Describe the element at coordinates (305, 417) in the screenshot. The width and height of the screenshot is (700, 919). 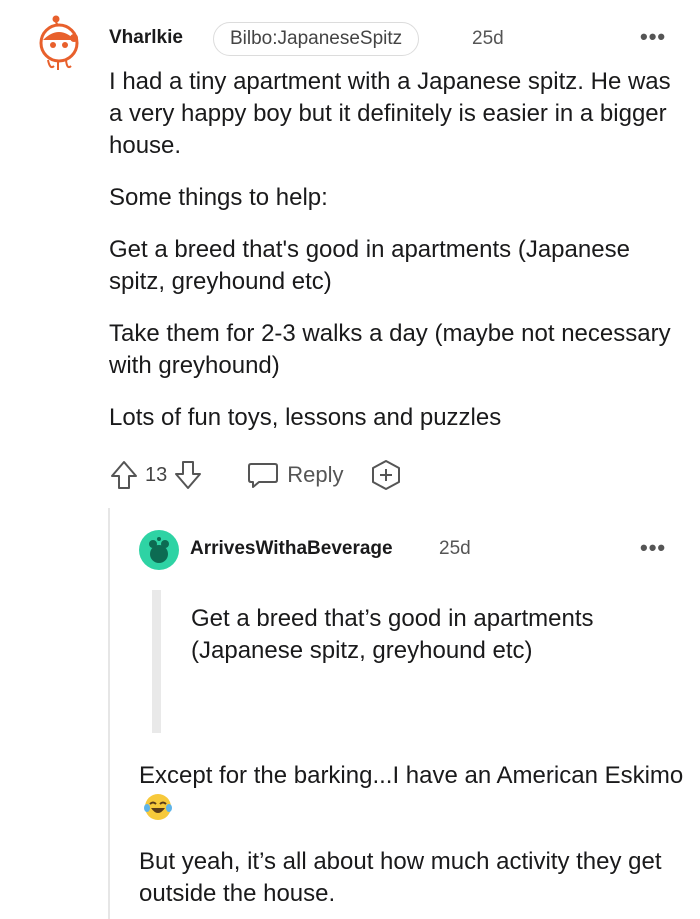
I see `comment-paragraph: Lots of fun toys, lessons and puzzles` at that location.